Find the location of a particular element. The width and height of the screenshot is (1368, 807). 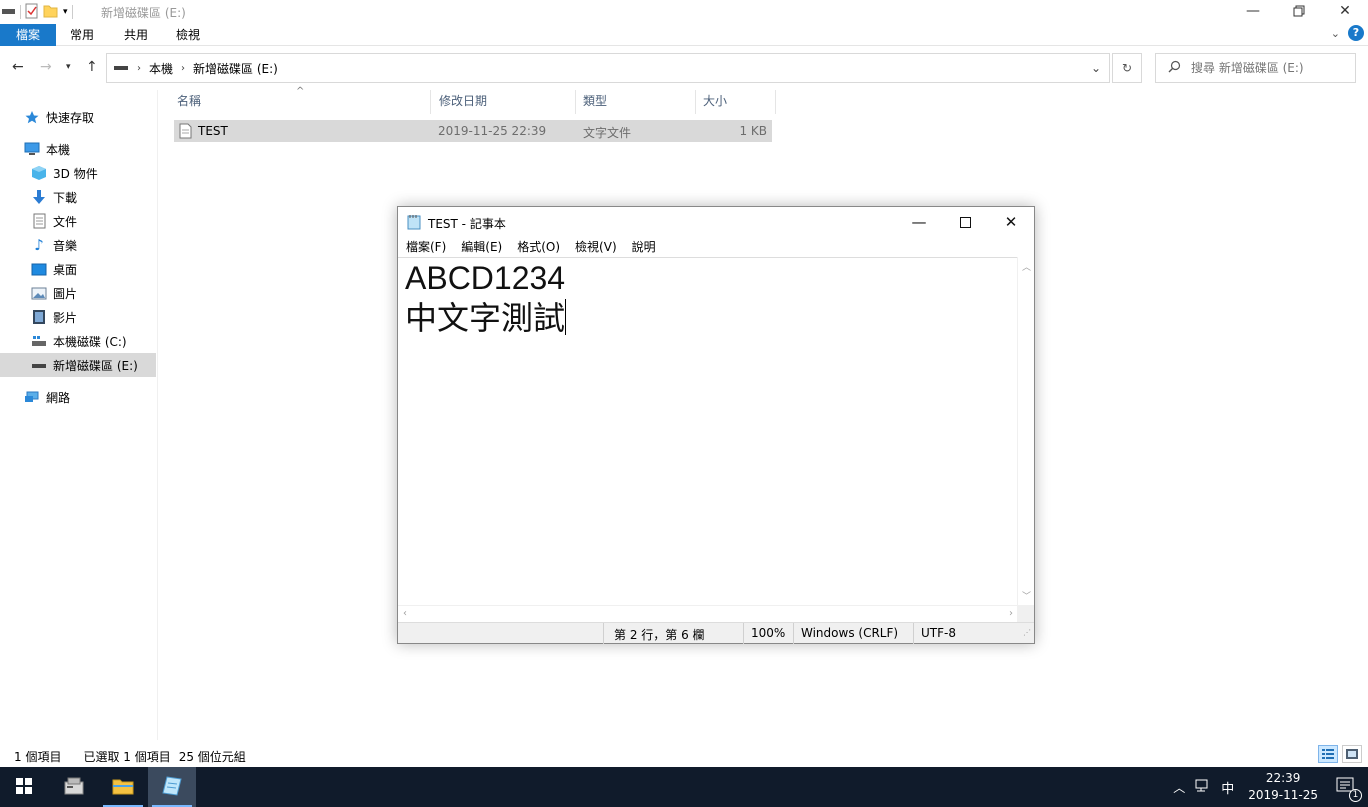

menu-edit: 編輯(E) is located at coordinates (481, 247).